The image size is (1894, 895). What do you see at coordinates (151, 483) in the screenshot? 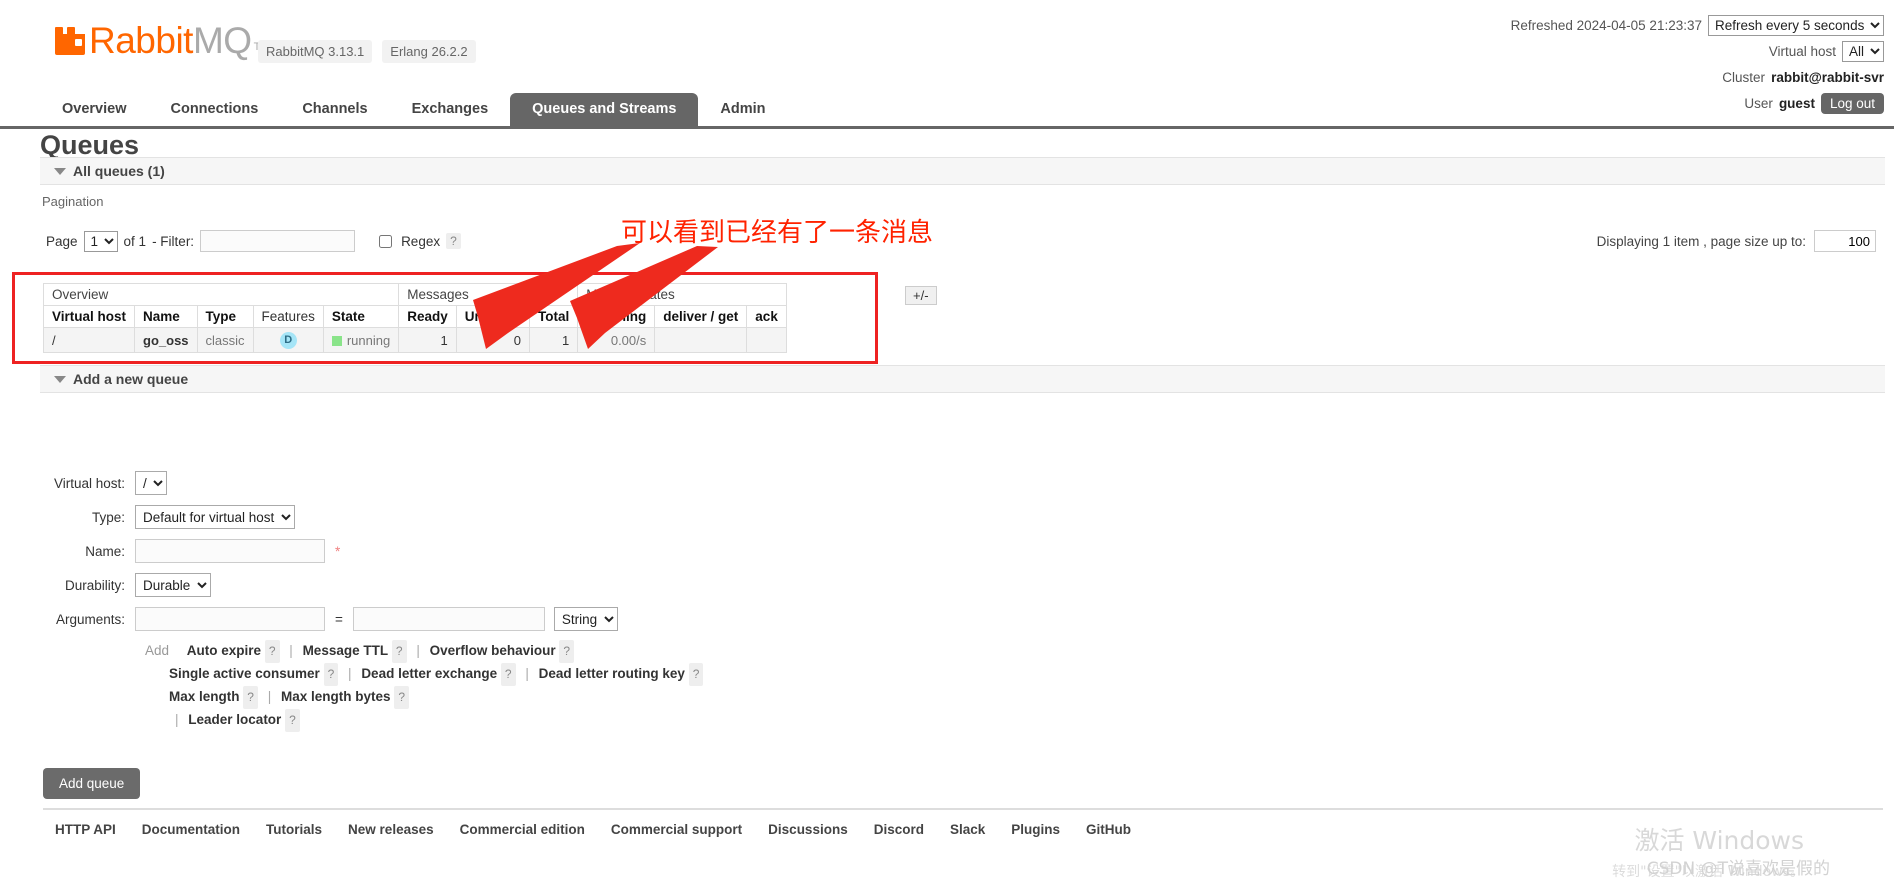
I see `input-virtual-host: /` at bounding box center [151, 483].